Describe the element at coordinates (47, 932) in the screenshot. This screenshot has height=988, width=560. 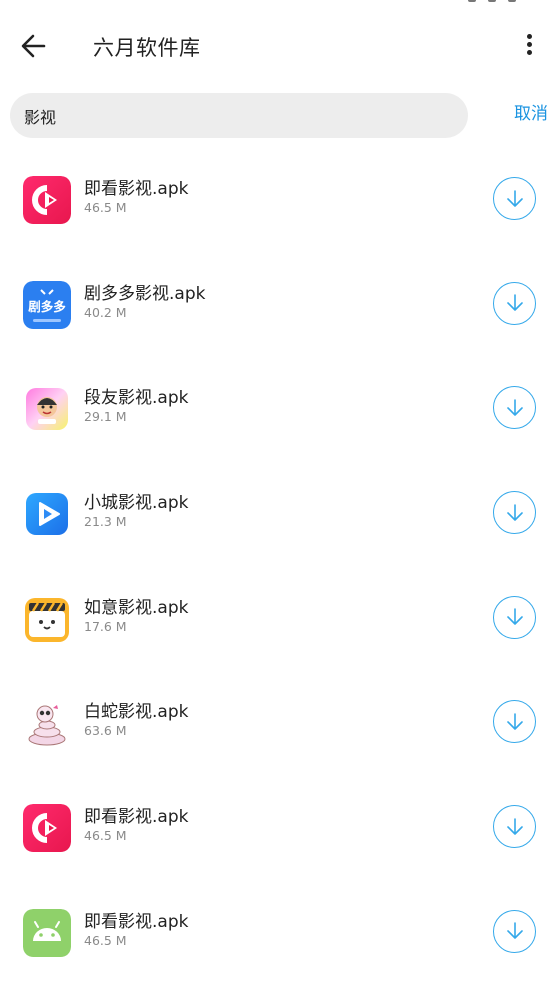
I see `android-icon` at that location.